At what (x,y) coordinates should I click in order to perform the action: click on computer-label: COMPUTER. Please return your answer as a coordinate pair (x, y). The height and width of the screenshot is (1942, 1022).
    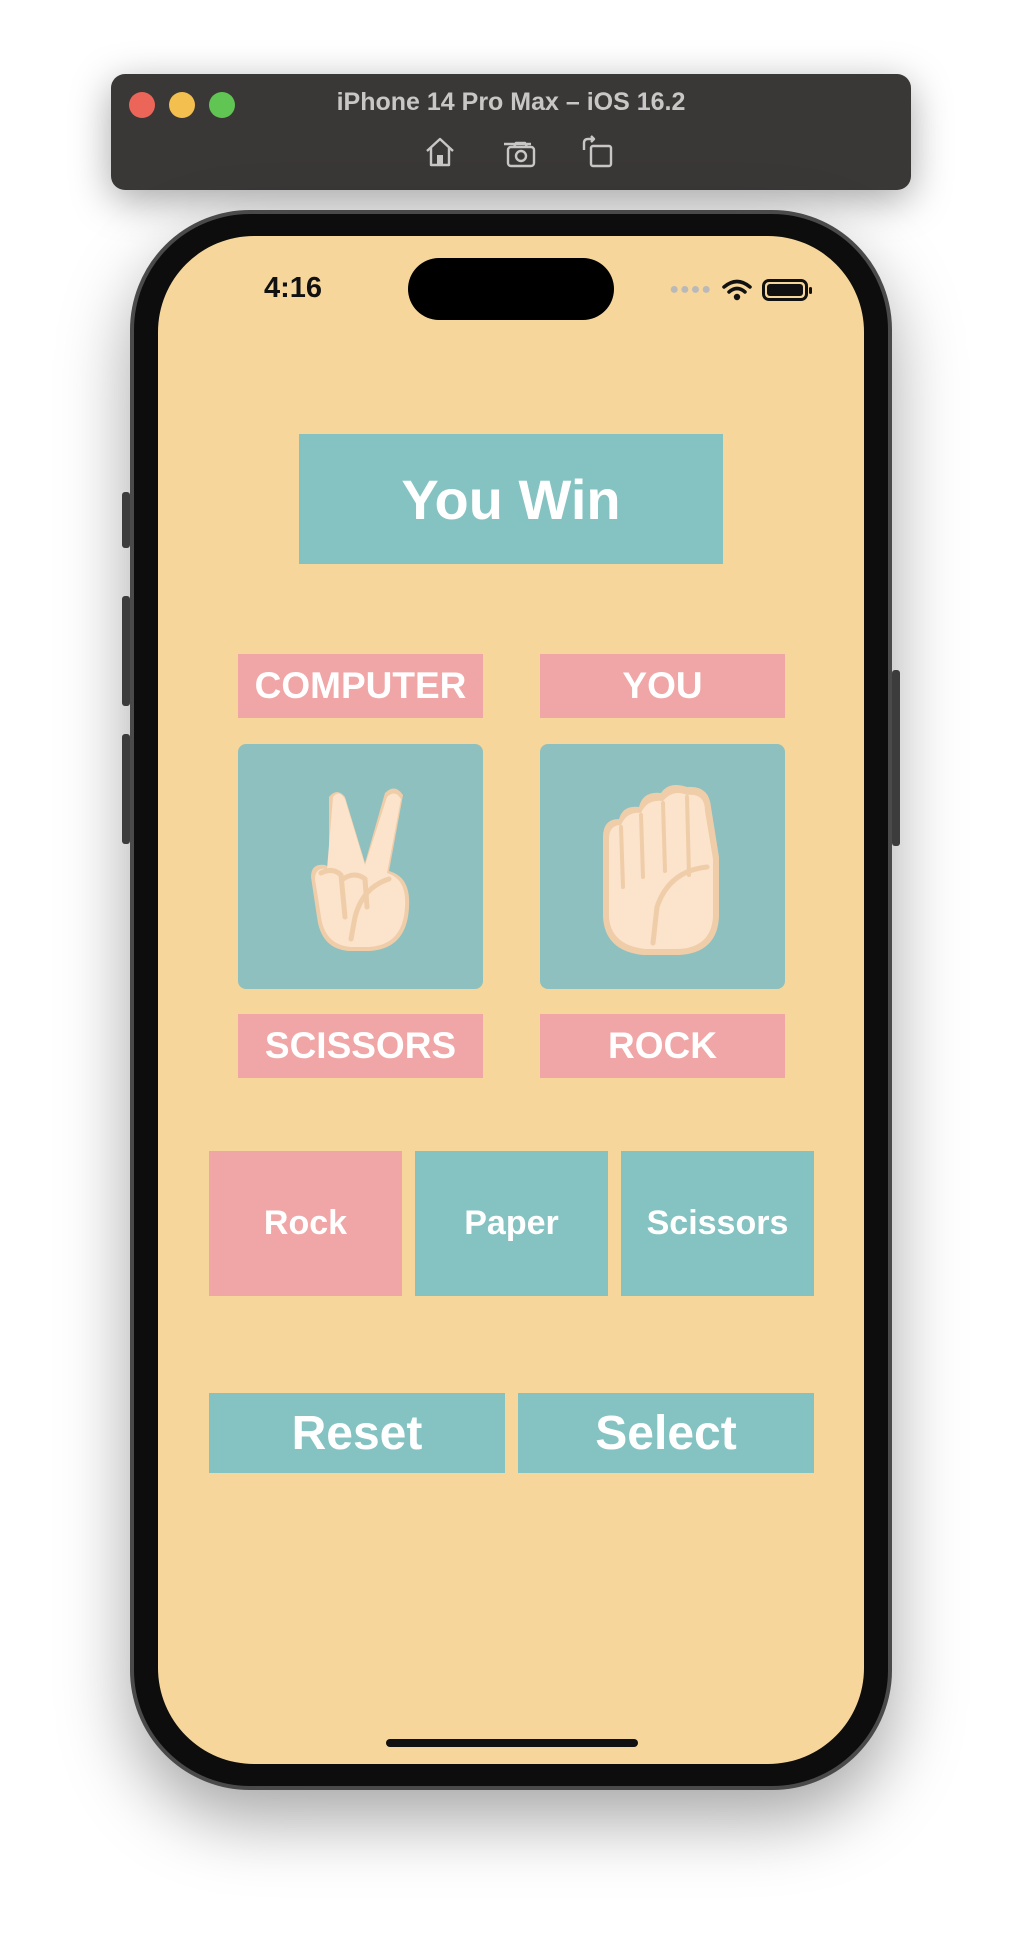
    Looking at the image, I should click on (360, 686).